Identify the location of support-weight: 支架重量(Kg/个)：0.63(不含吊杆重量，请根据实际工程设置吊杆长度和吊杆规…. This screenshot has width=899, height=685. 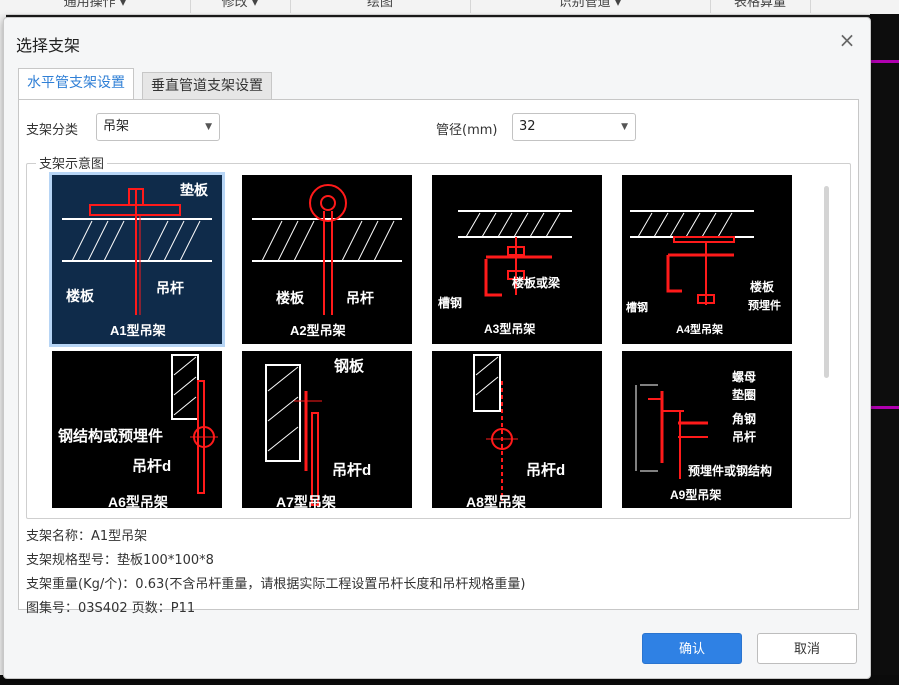
(276, 584).